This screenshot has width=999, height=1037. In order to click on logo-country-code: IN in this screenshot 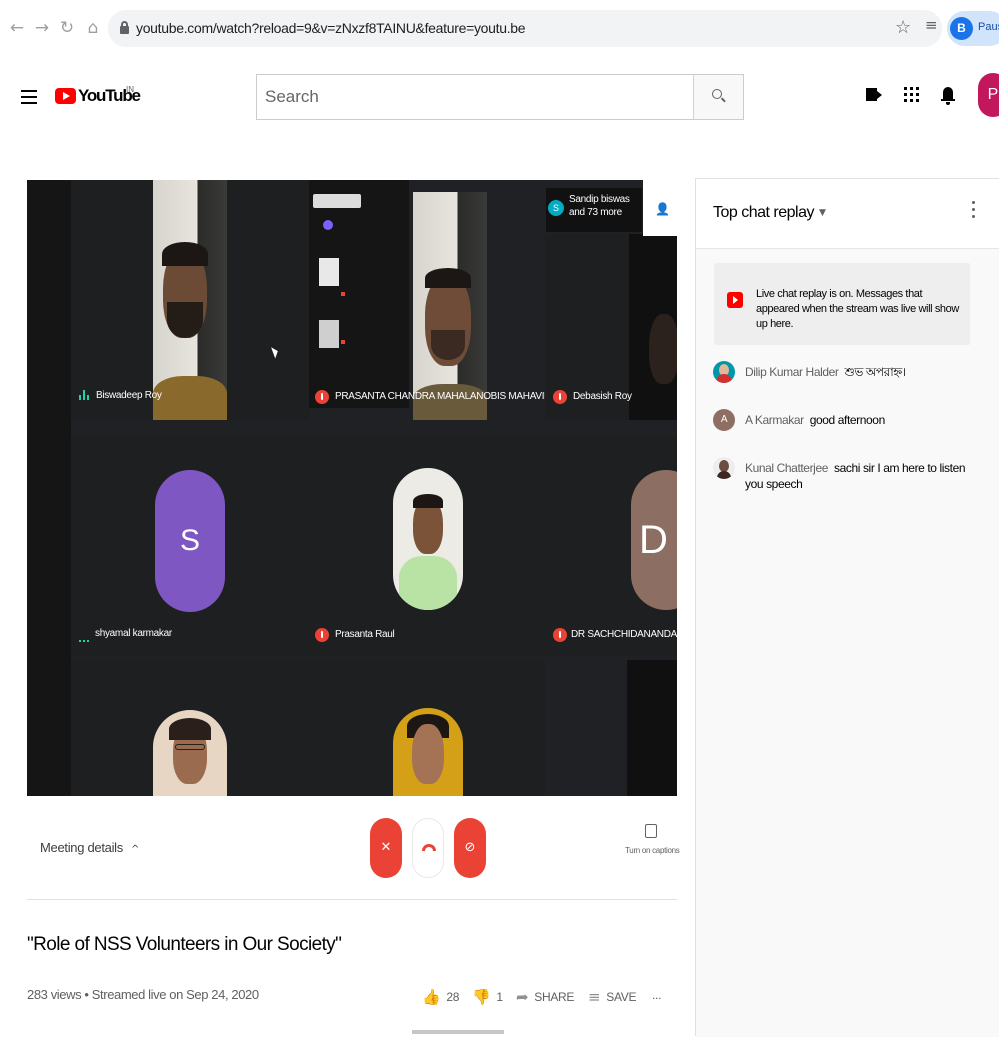, I will do `click(130, 89)`.